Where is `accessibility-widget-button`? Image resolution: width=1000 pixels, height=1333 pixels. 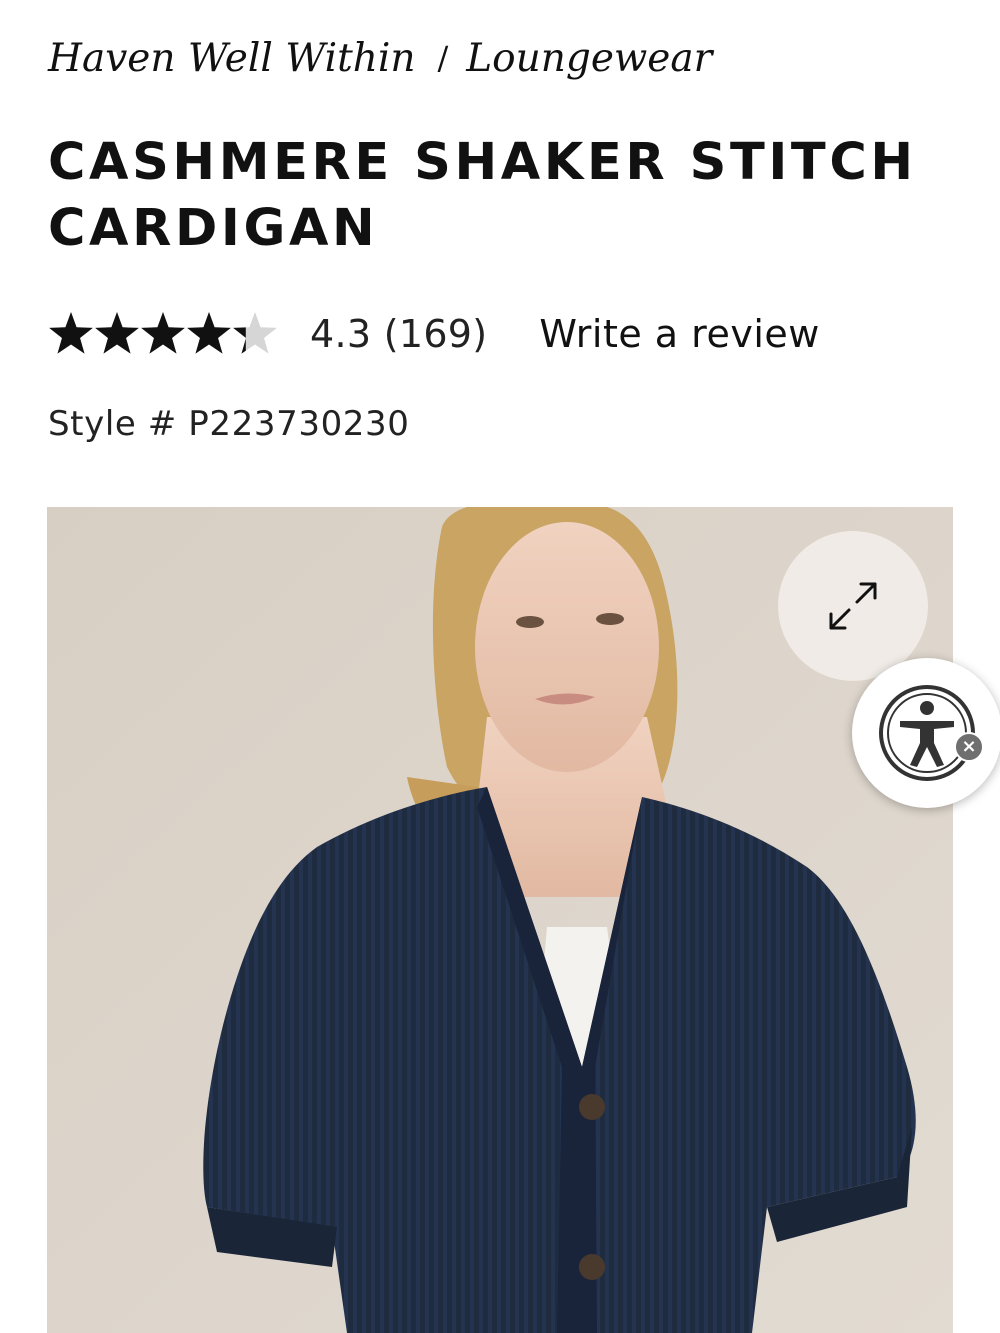
accessibility-widget-button is located at coordinates (926, 733).